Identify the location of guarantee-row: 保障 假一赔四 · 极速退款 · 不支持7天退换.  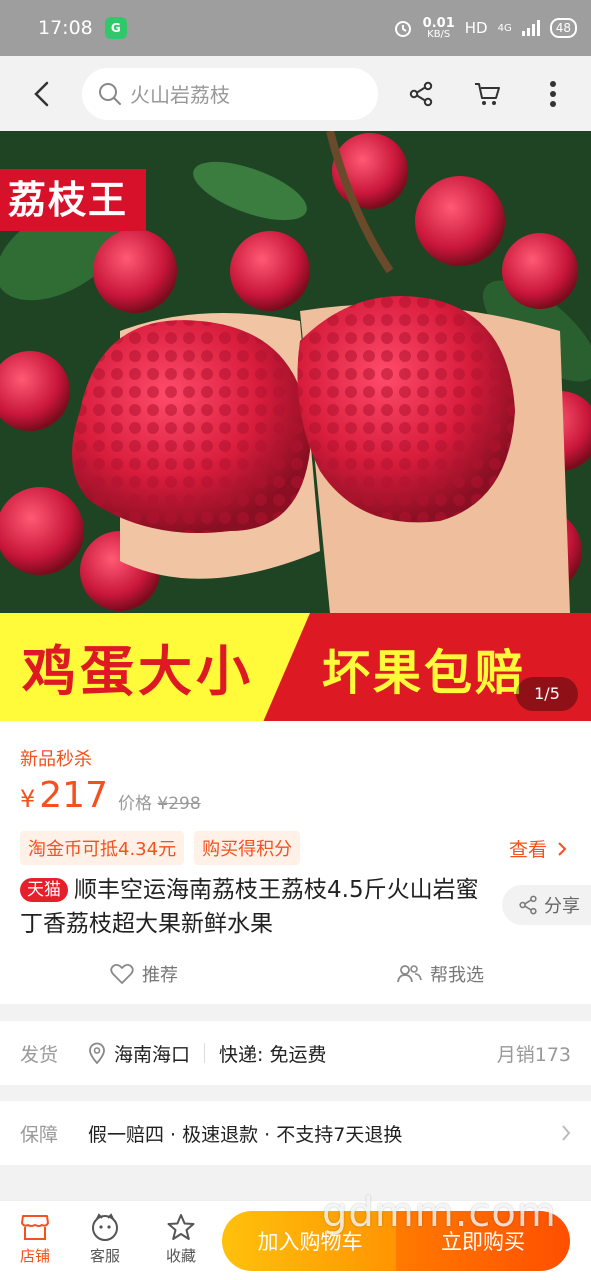
(295, 1133).